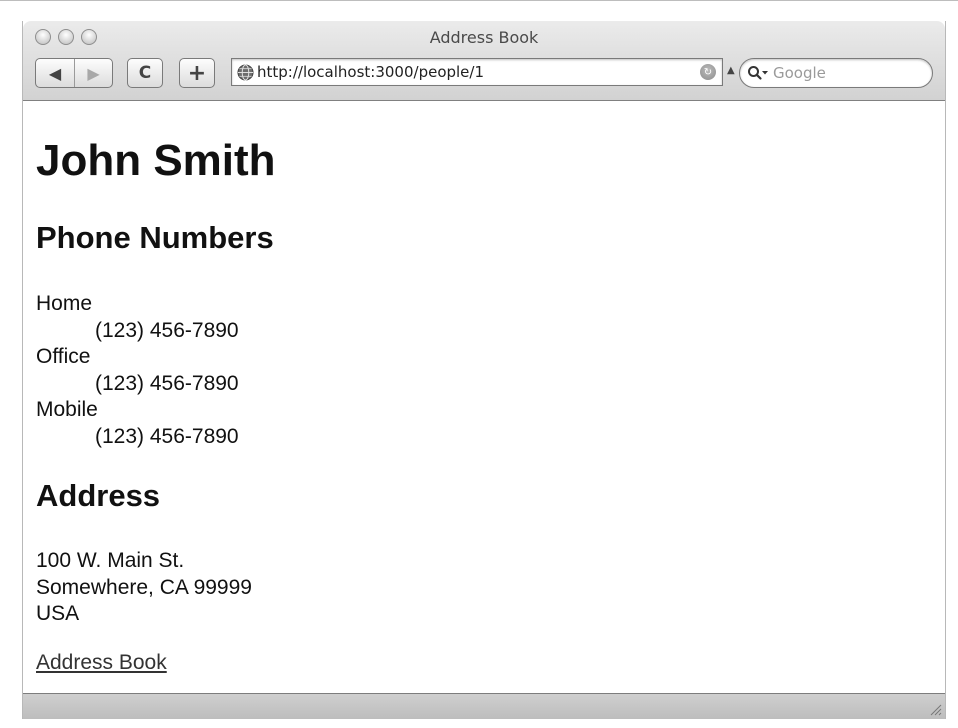 The width and height of the screenshot is (958, 728). I want to click on reload-icon: C, so click(145, 73).